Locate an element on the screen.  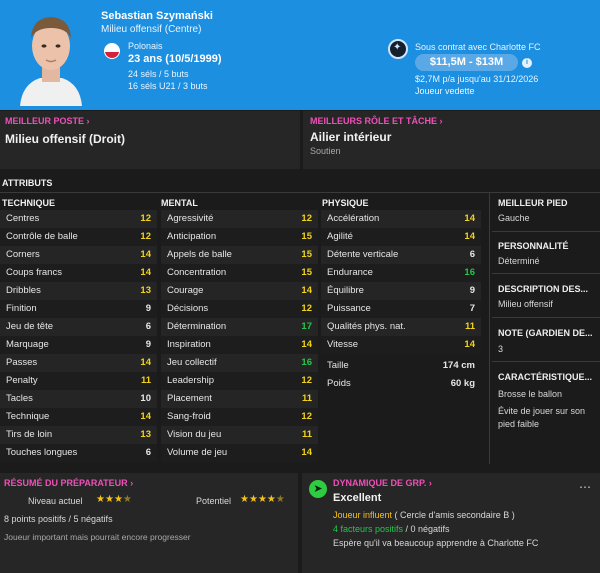
attribute-row: Décisions 12 is located at coordinates (239, 309).